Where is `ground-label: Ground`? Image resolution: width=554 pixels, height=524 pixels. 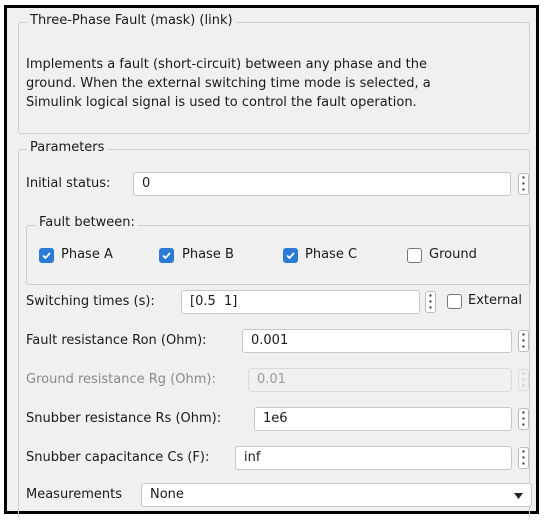 ground-label: Ground is located at coordinates (453, 255).